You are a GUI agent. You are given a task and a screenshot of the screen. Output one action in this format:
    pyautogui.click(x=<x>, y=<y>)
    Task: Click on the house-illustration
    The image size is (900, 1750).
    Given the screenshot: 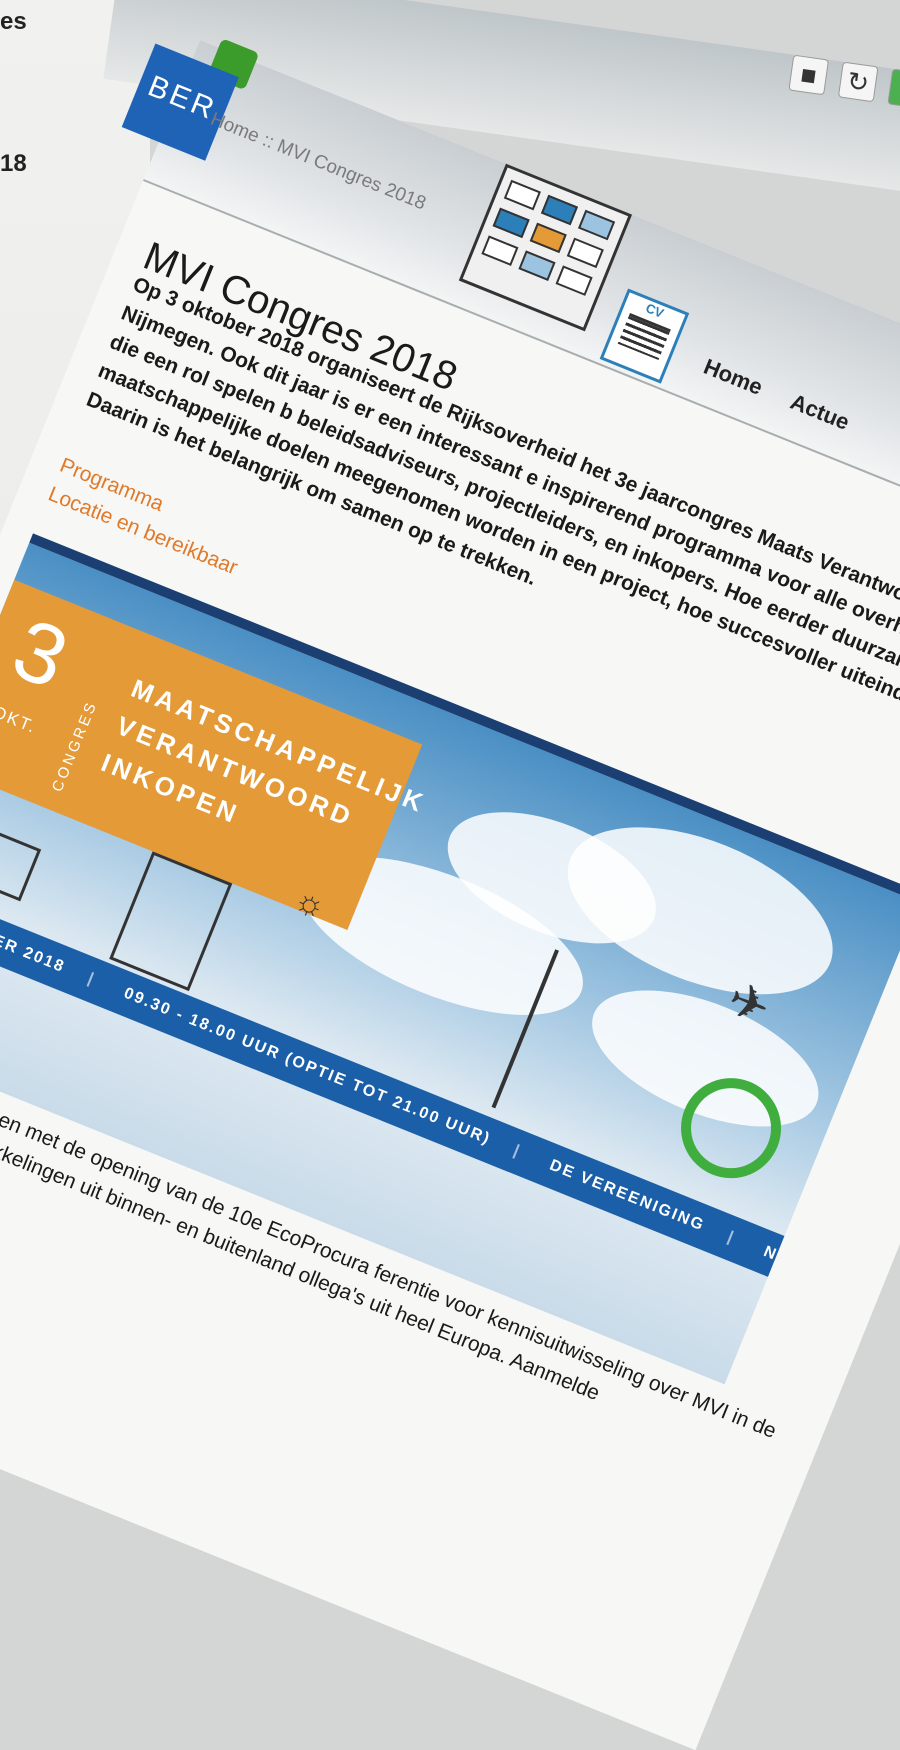 What is the action you would take?
    pyautogui.click(x=21, y=863)
    